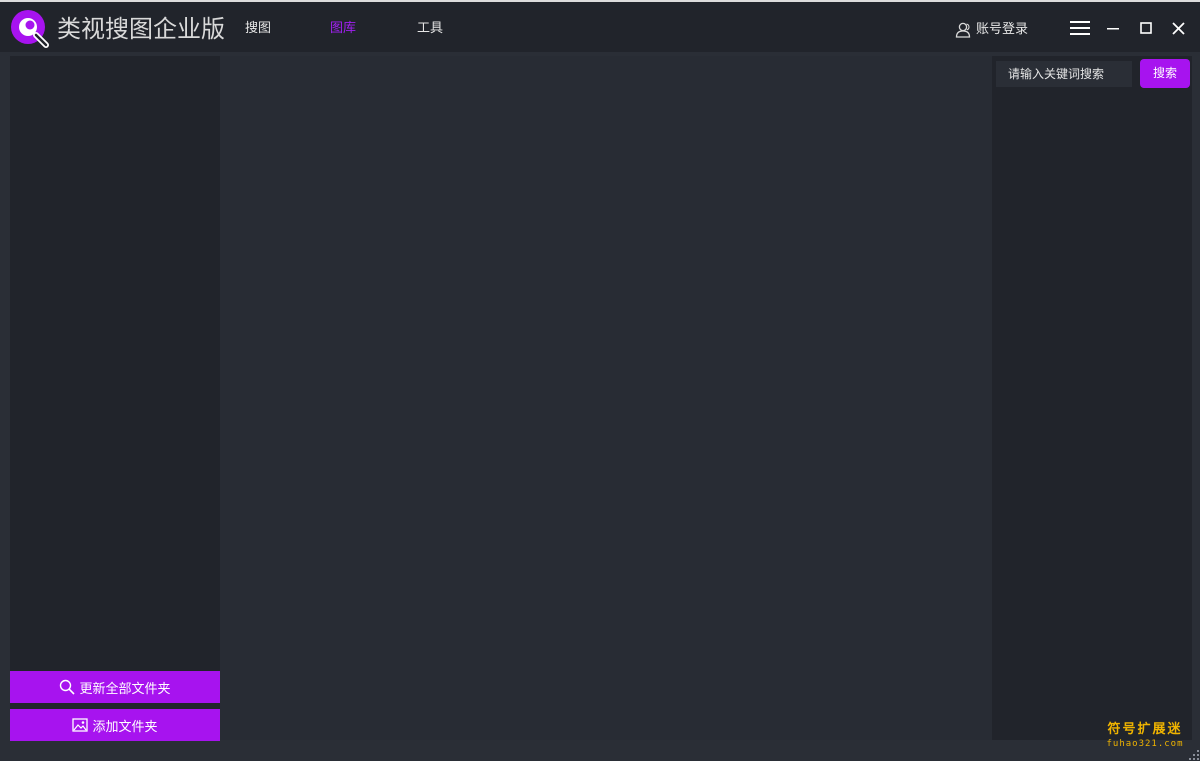  What do you see at coordinates (1092, 398) in the screenshot?
I see `search-panel` at bounding box center [1092, 398].